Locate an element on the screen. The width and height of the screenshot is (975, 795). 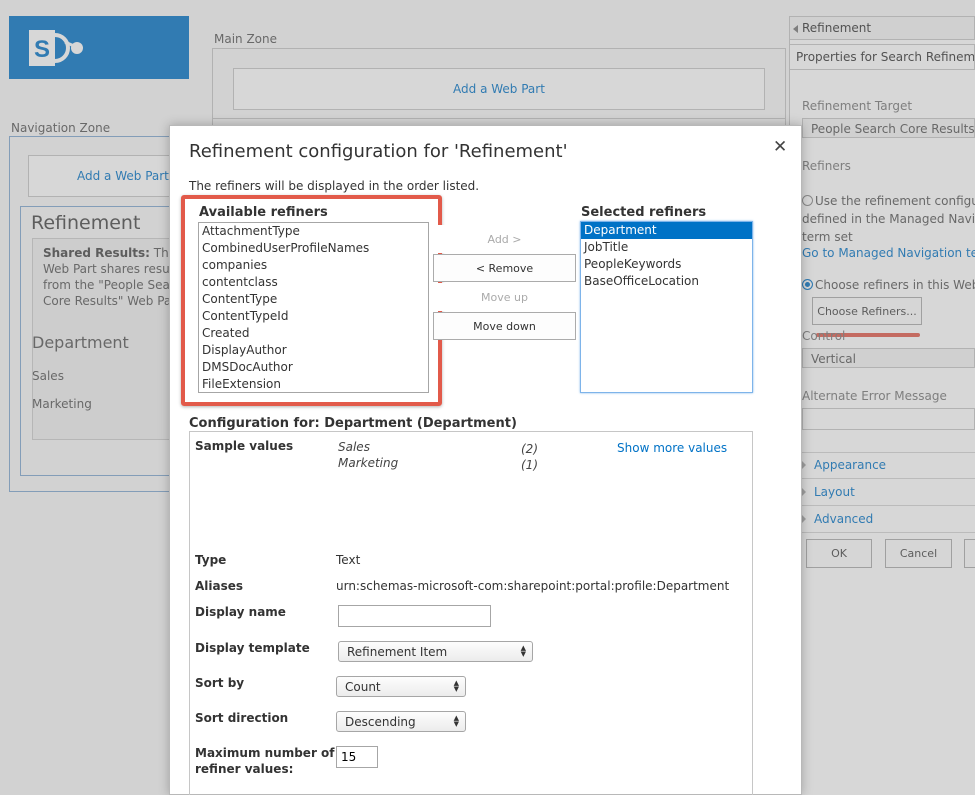
sort-direction-label: Sort direction is located at coordinates (242, 718).